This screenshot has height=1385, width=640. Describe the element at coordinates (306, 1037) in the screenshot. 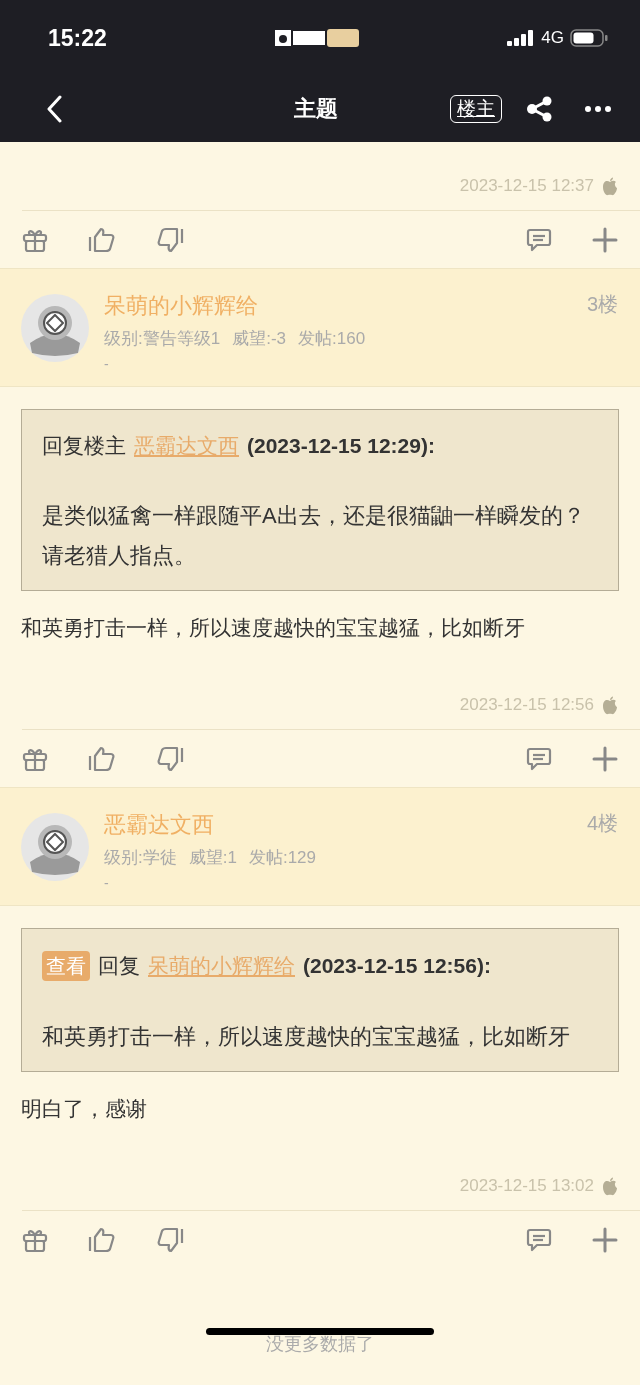

I see `quote-text: 和英勇打击一样，所以速度越快的宝宝越猛，比如断牙` at that location.